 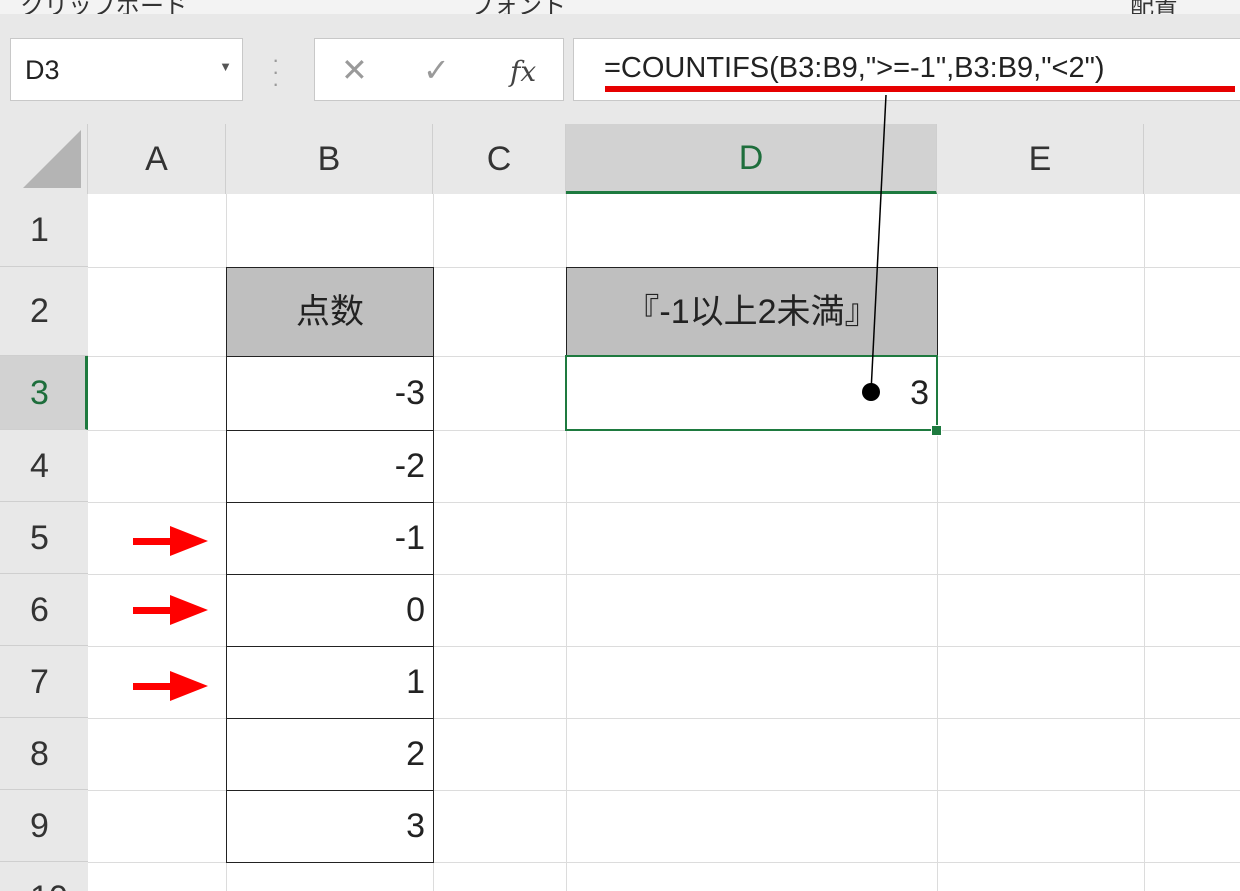 I want to click on name-box-value: D3, so click(x=42, y=70).